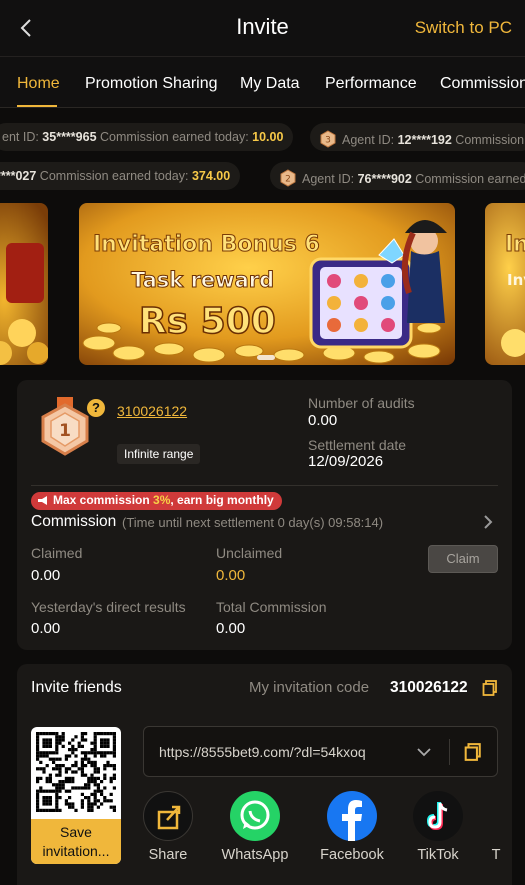  Describe the element at coordinates (357, 445) in the screenshot. I see `settlement-label: Settlement date` at that location.